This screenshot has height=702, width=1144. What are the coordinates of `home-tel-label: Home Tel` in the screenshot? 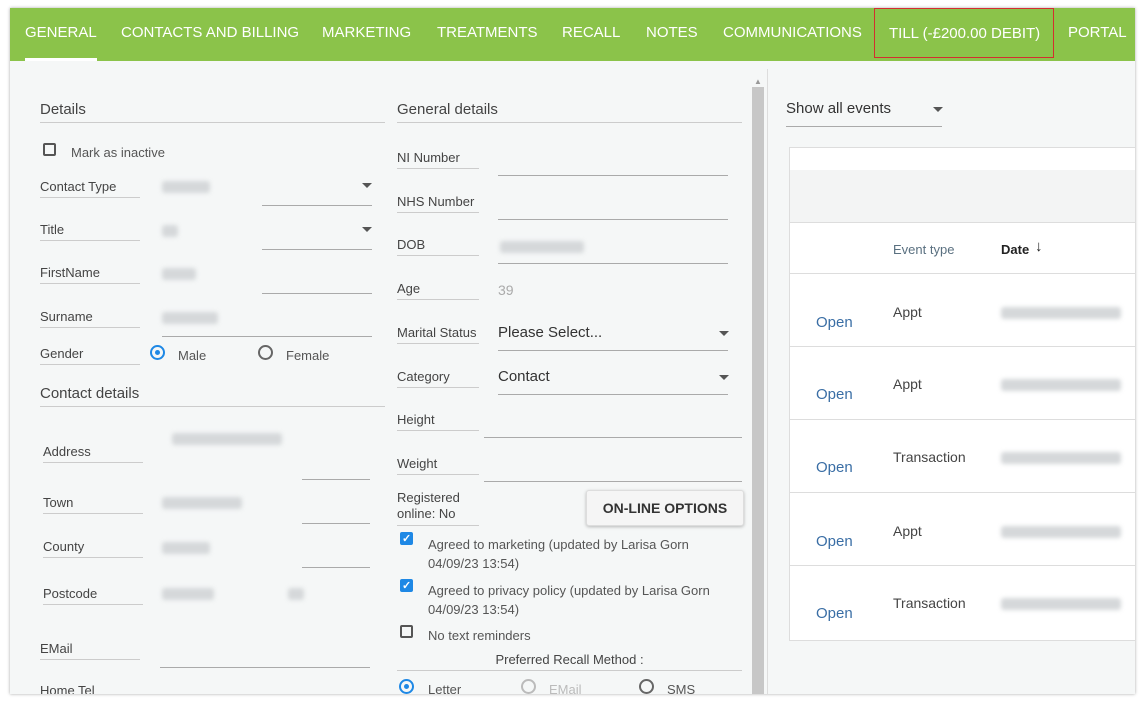 It's located at (90, 688).